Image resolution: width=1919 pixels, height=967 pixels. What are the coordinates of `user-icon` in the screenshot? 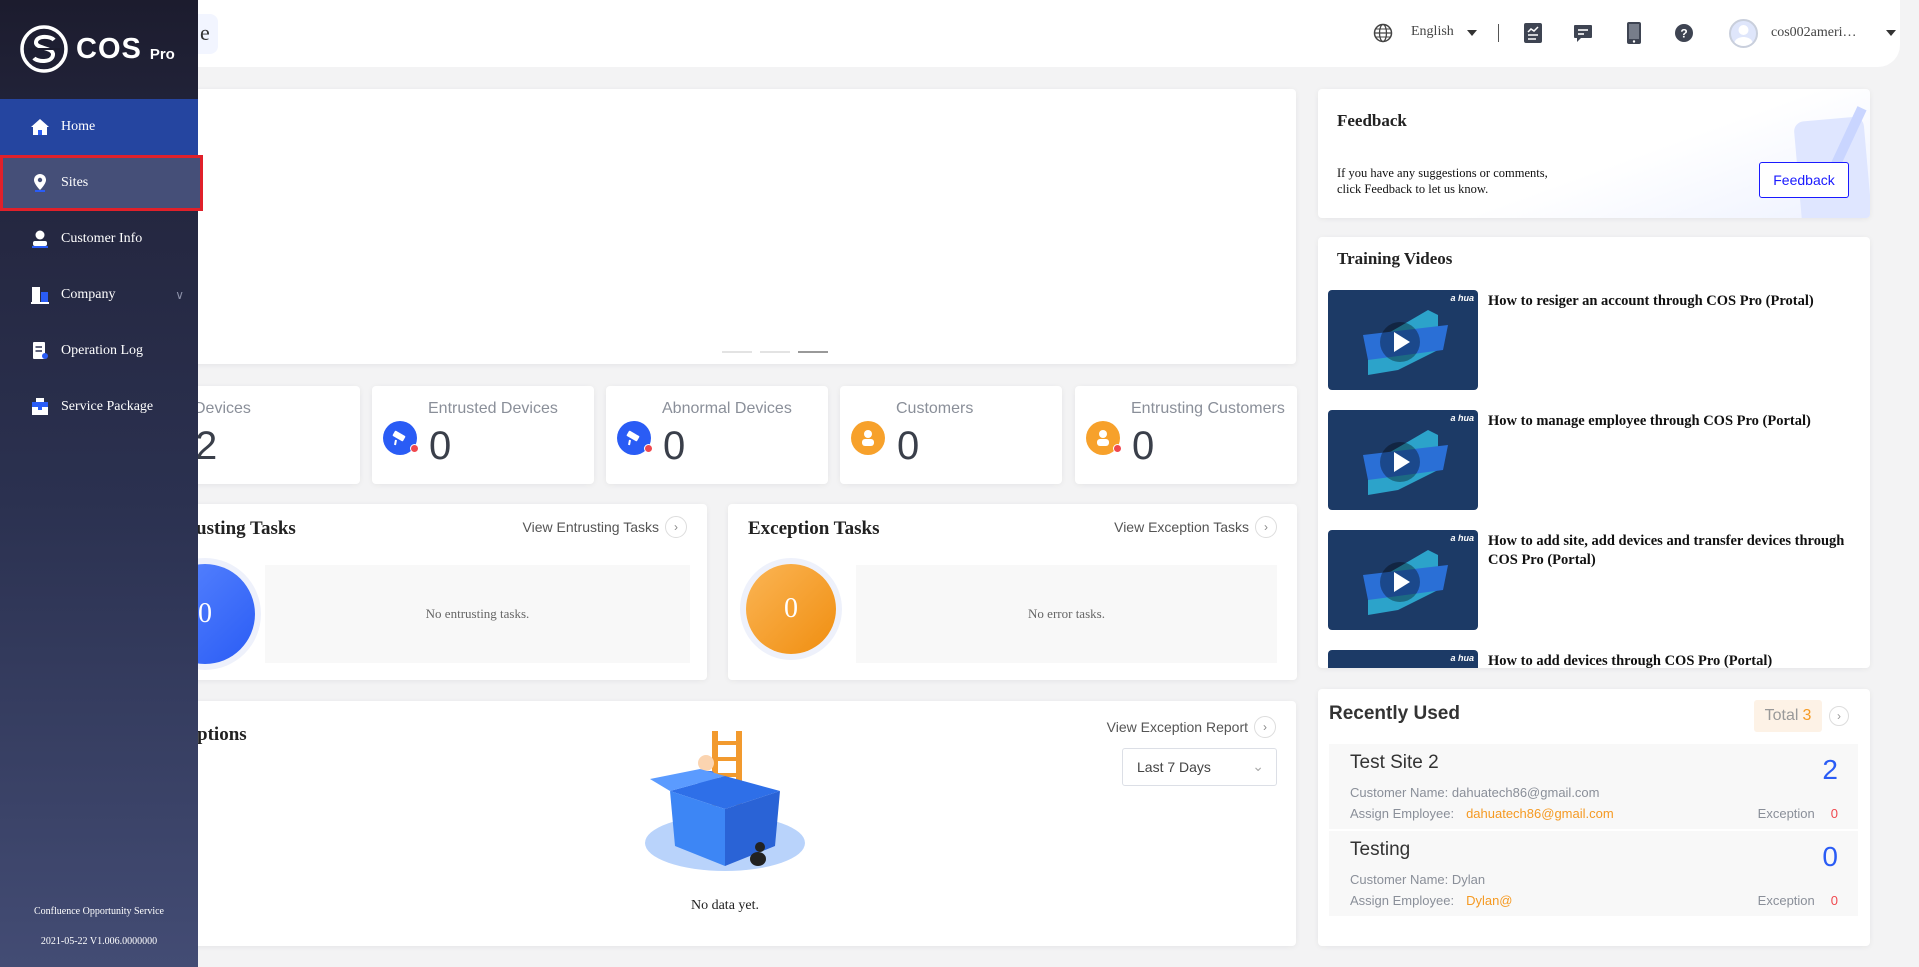 It's located at (40, 239).